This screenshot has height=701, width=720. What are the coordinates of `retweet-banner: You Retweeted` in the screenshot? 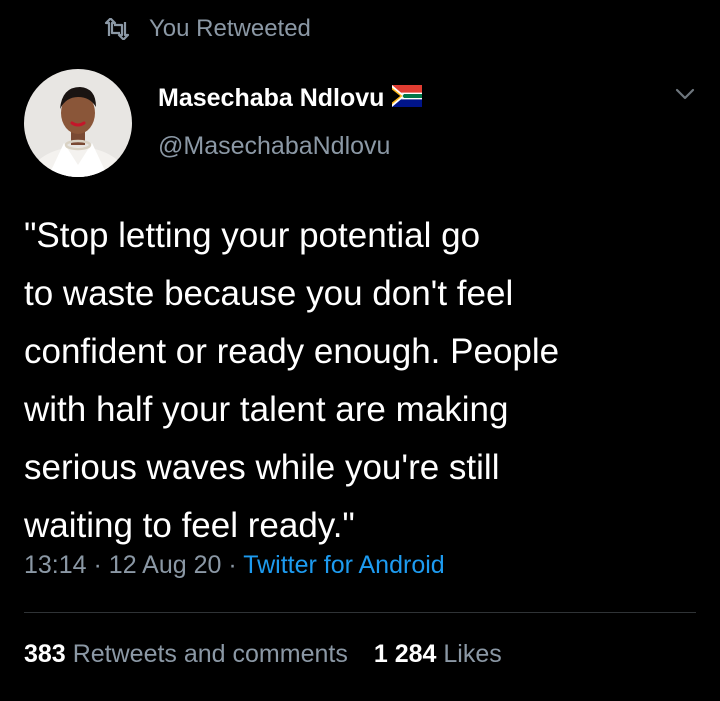 It's located at (207, 29).